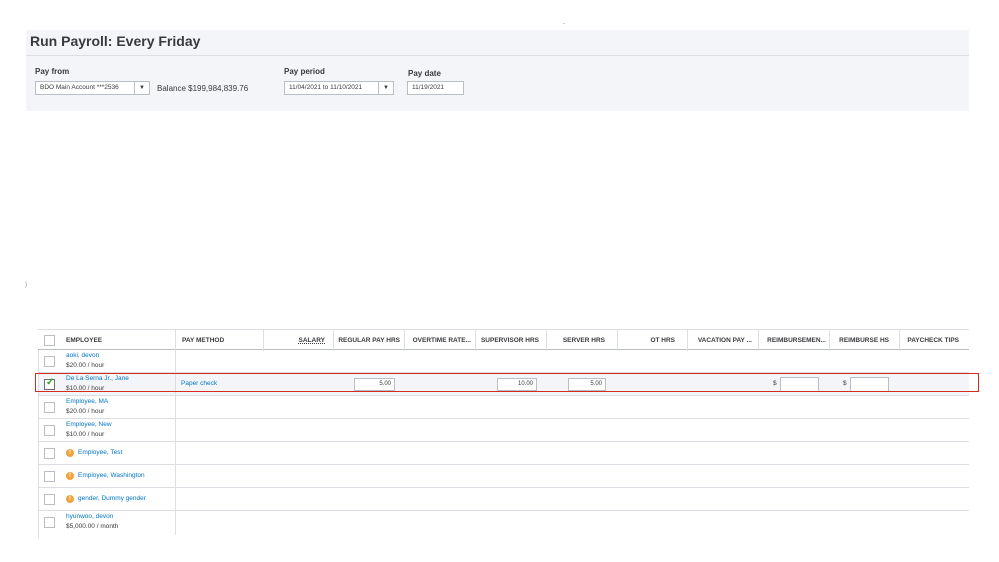 This screenshot has width=999, height=562. I want to click on col-server-hrs: SERVER HRS, so click(581, 340).